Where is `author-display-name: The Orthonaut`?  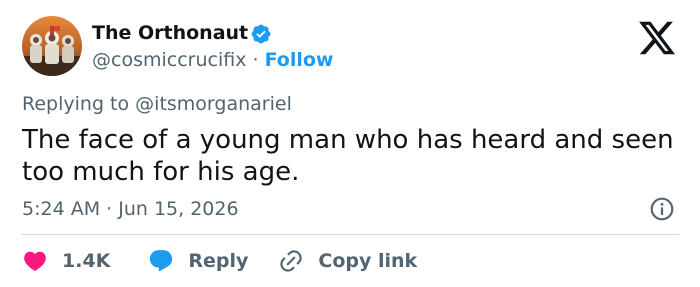 author-display-name: The Orthonaut is located at coordinates (170, 33).